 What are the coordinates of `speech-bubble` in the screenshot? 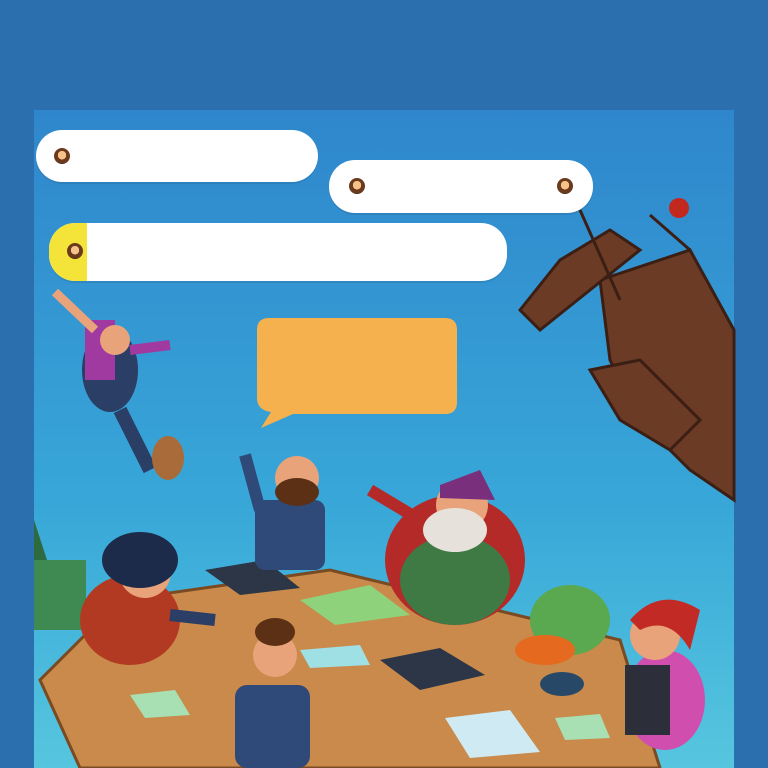 It's located at (357, 373).